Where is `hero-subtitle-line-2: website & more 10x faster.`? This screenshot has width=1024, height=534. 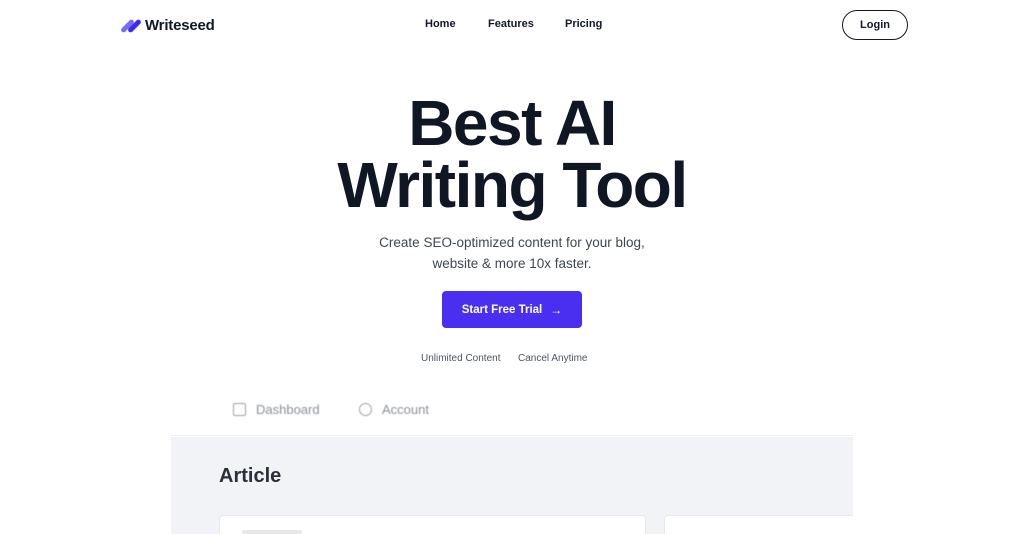
hero-subtitle-line-2: website & more 10x faster. is located at coordinates (512, 263).